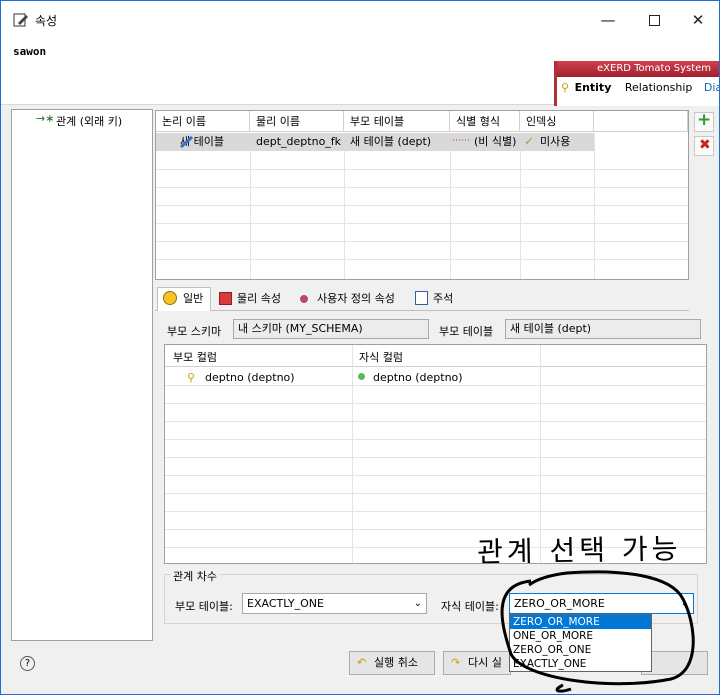  What do you see at coordinates (432, 299) in the screenshot?
I see `tab-comment: 주석` at bounding box center [432, 299].